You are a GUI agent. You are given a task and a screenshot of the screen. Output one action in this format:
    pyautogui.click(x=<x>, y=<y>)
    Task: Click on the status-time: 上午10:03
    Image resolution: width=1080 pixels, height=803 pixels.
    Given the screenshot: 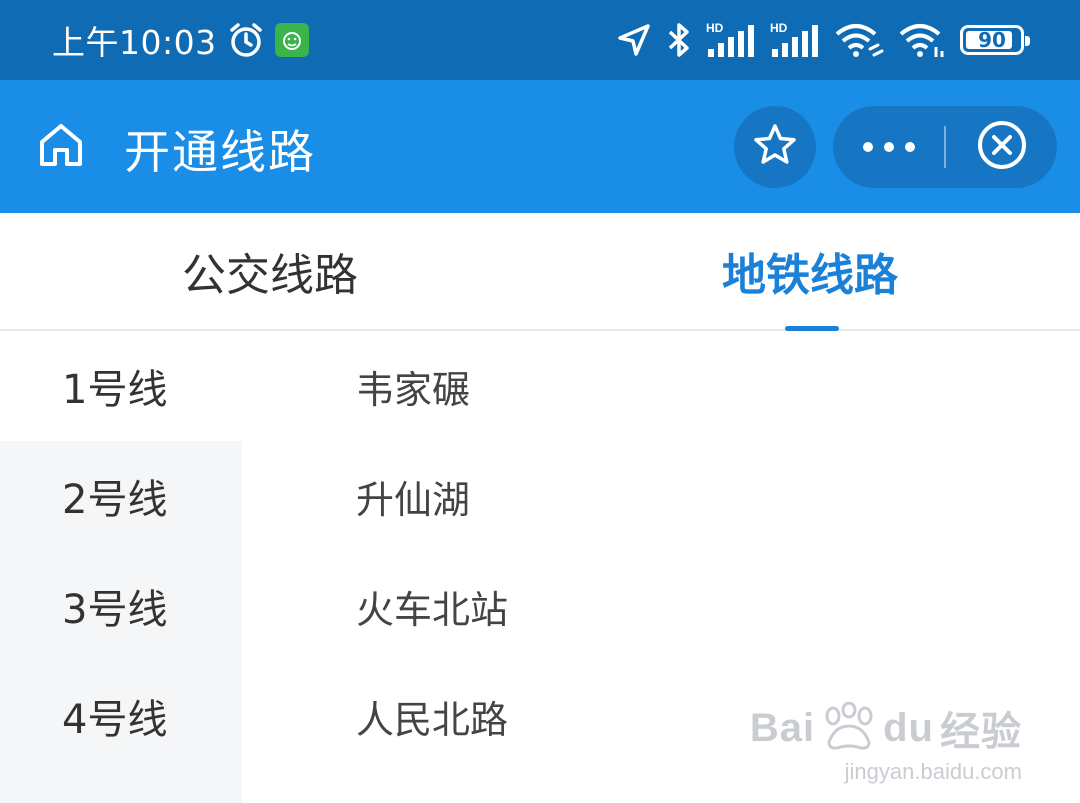 What is the action you would take?
    pyautogui.click(x=134, y=42)
    